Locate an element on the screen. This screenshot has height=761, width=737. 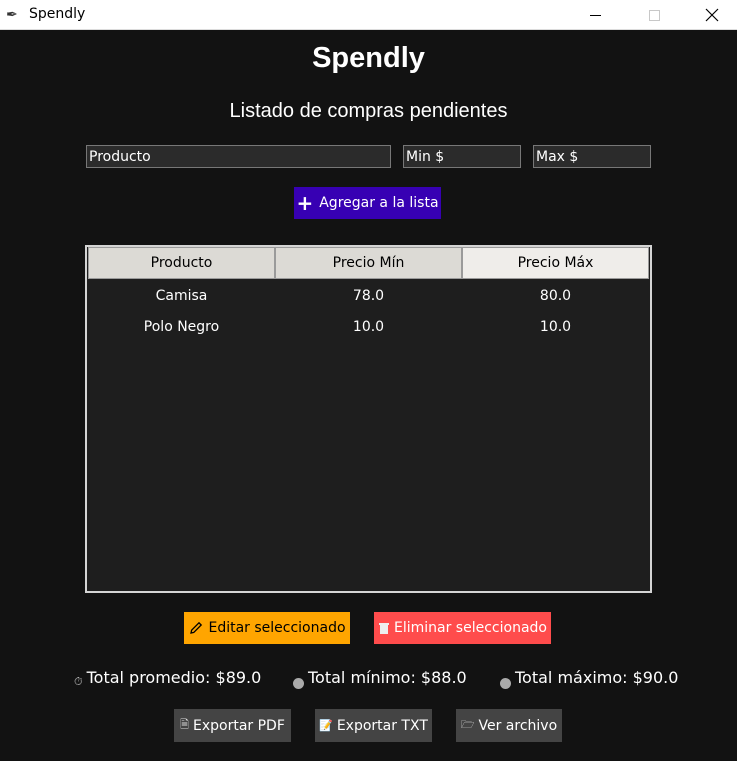
maximize-button is located at coordinates (654, 15).